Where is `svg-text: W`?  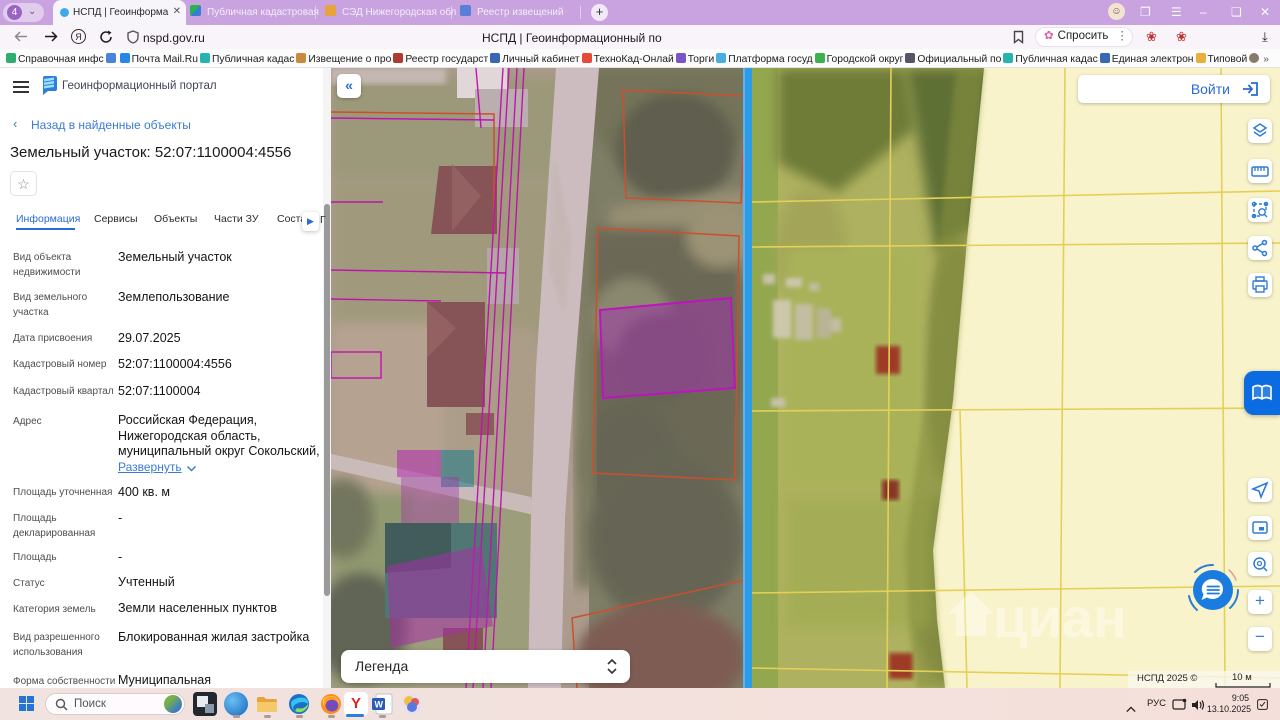 svg-text: W is located at coordinates (379, 705).